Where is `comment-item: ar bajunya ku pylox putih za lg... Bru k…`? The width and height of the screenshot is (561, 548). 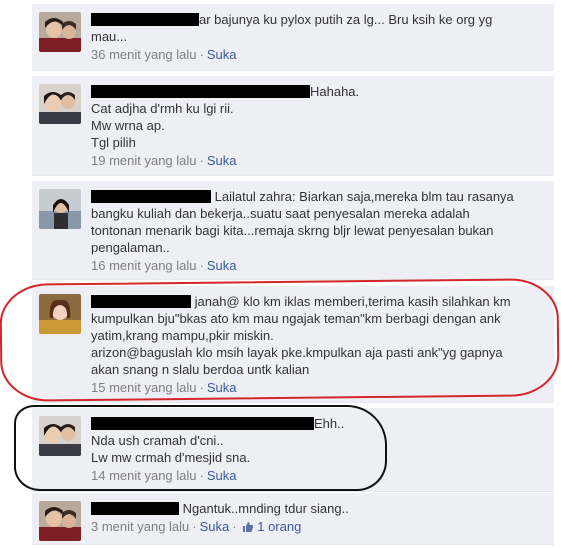
comment-item: ar bajunya ku pylox putih za lg... Bru k… is located at coordinates (293, 37).